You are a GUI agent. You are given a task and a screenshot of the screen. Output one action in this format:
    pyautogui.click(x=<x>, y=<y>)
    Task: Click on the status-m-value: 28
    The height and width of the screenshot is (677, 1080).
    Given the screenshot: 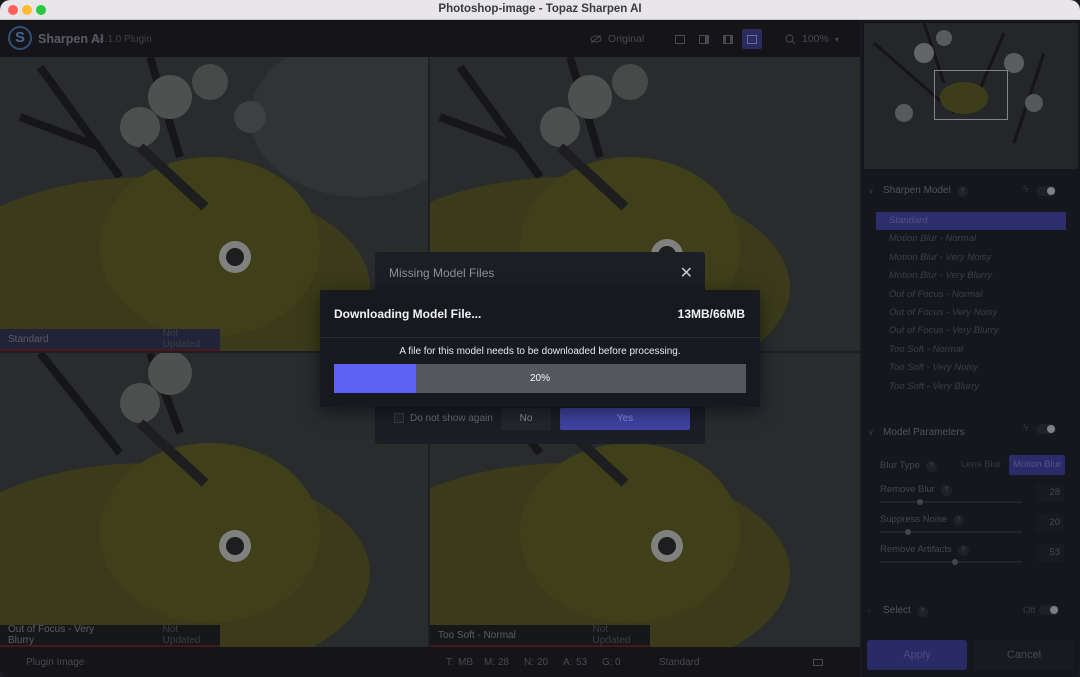 What is the action you would take?
    pyautogui.click(x=504, y=662)
    